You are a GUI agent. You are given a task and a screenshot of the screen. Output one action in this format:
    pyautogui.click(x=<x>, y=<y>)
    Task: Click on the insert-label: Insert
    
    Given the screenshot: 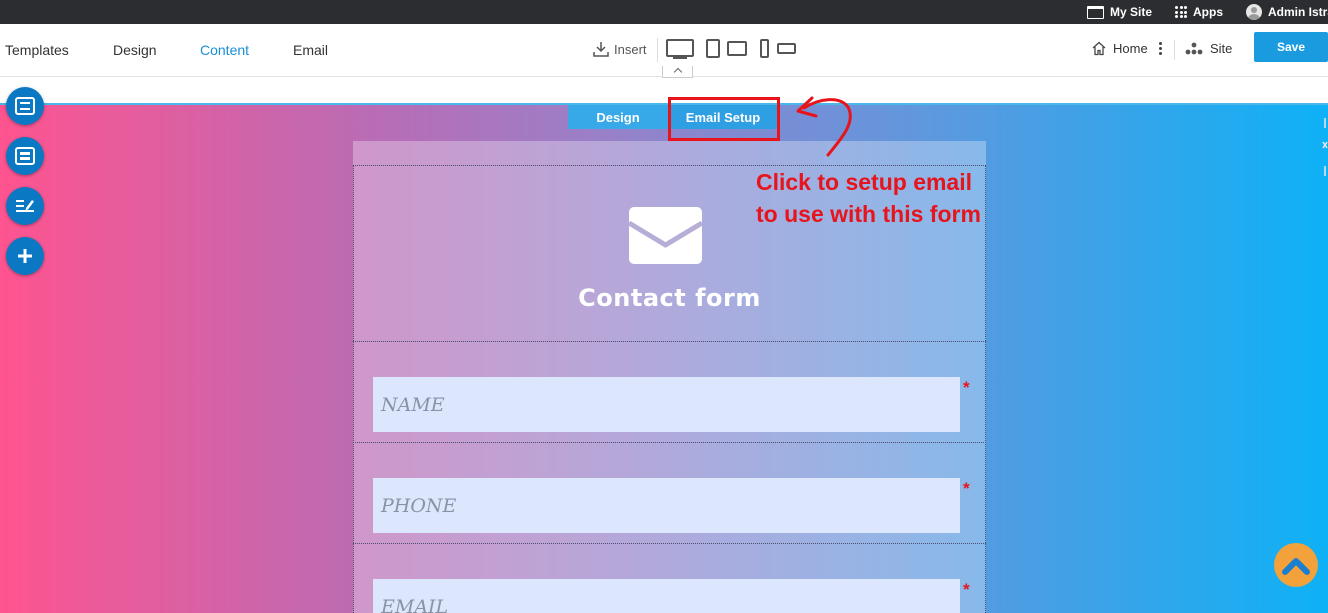 What is the action you would take?
    pyautogui.click(x=630, y=49)
    